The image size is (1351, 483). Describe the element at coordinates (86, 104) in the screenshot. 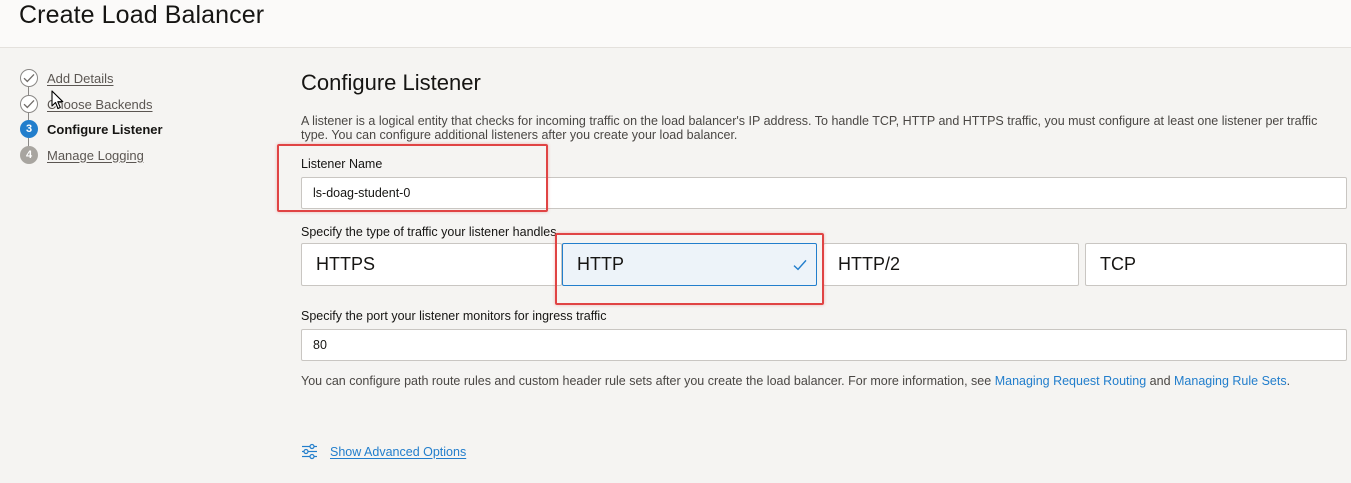

I see `step-choose-backends: Choose Backends` at that location.